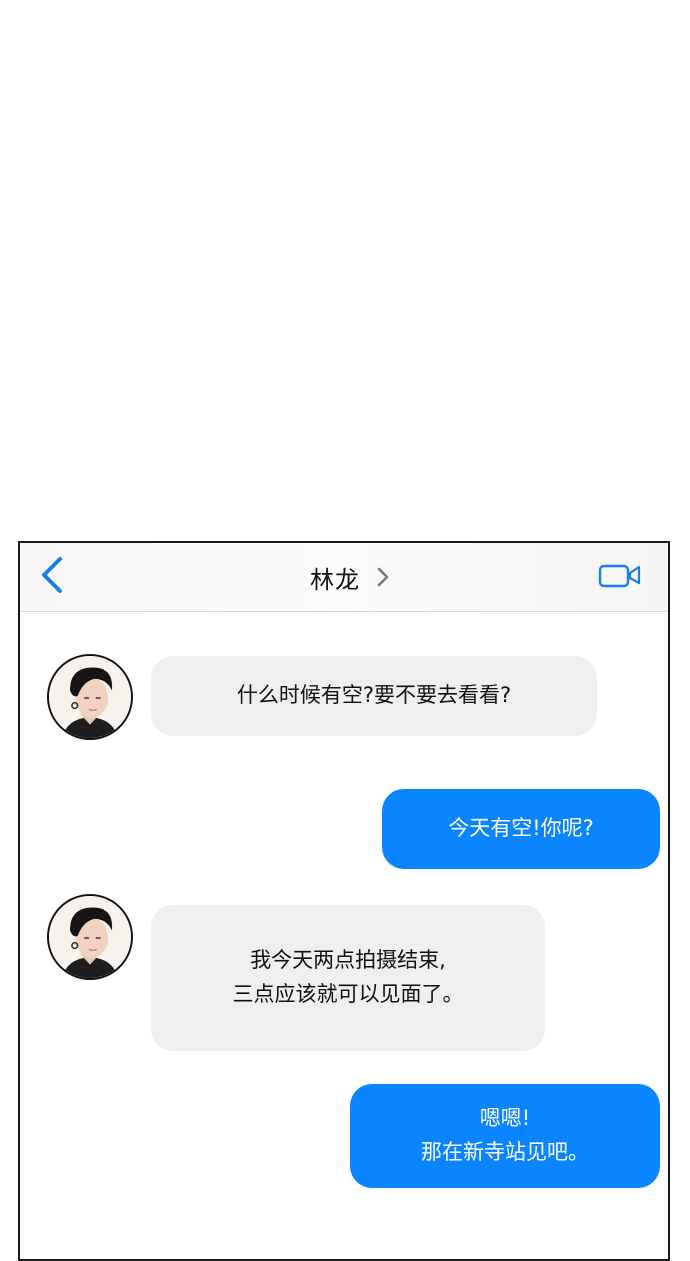 The width and height of the screenshot is (690, 1261). What do you see at coordinates (348, 994) in the screenshot?
I see `message-text: 三点应该就可以见面了。` at bounding box center [348, 994].